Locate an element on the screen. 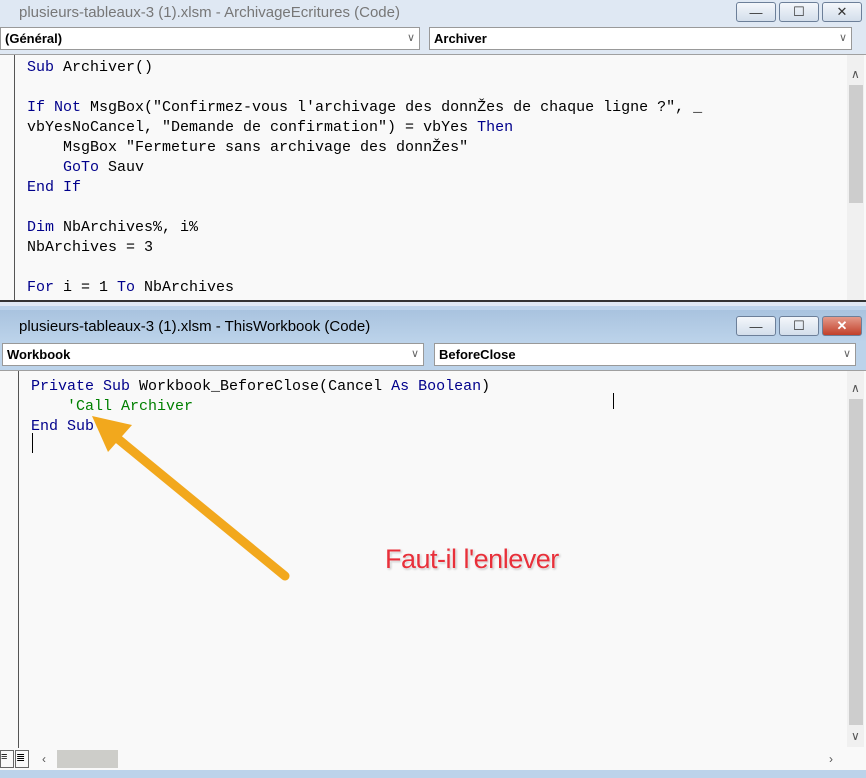  code-text: NbArchives is located at coordinates (185, 287).